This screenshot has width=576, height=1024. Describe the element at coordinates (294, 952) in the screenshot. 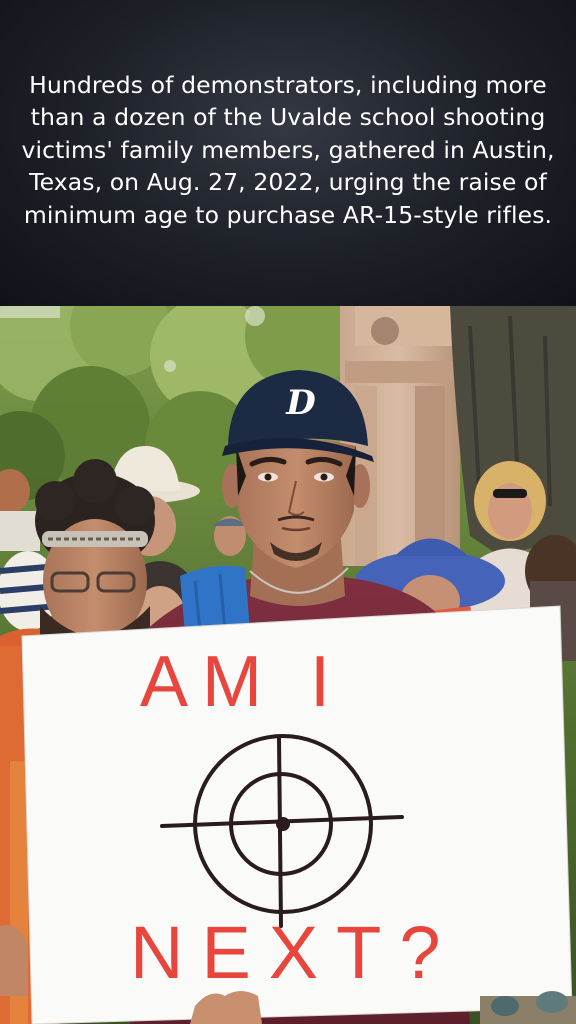

I see `sign-line-next: NEXT?` at that location.